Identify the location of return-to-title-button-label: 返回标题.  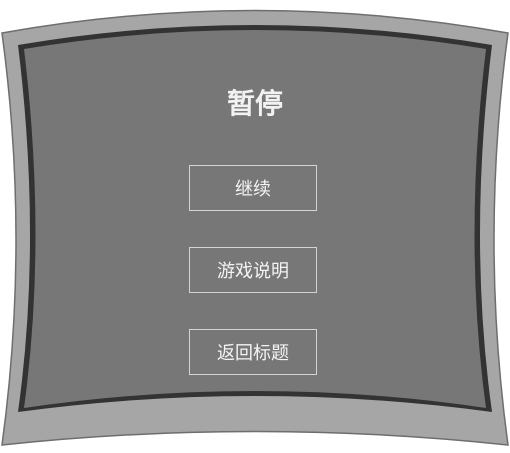
(253, 353).